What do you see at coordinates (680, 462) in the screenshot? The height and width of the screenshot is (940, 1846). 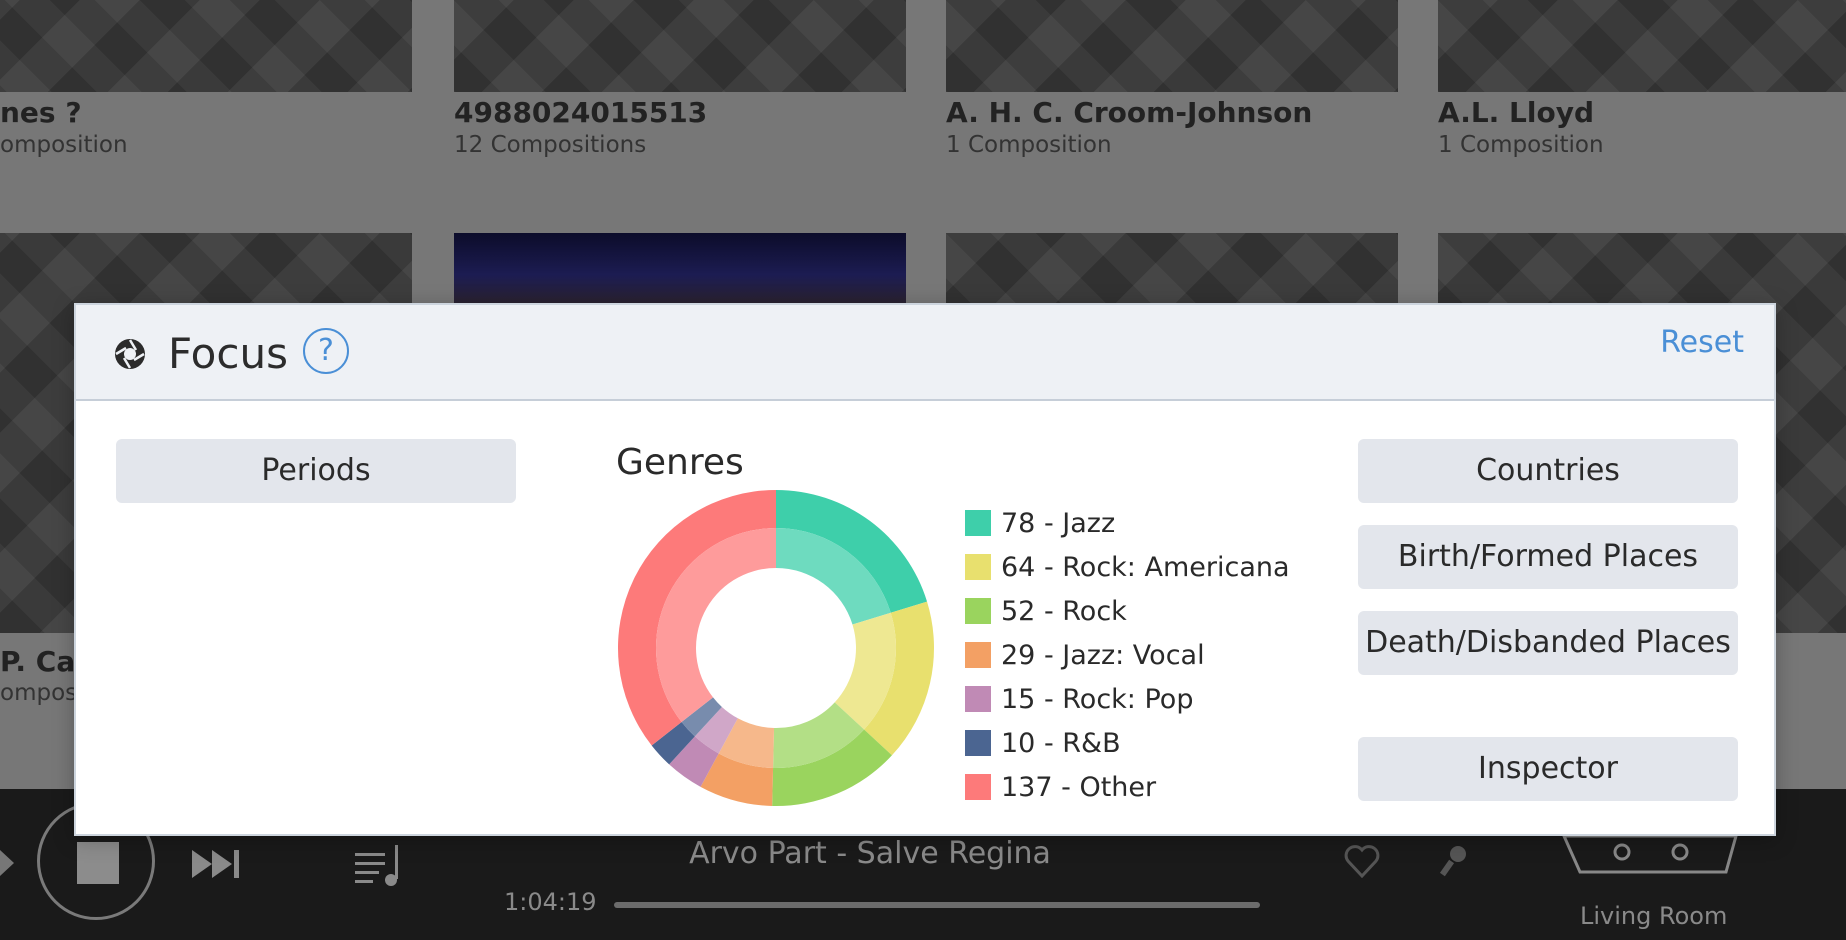 I see `genres-heading: Genres` at bounding box center [680, 462].